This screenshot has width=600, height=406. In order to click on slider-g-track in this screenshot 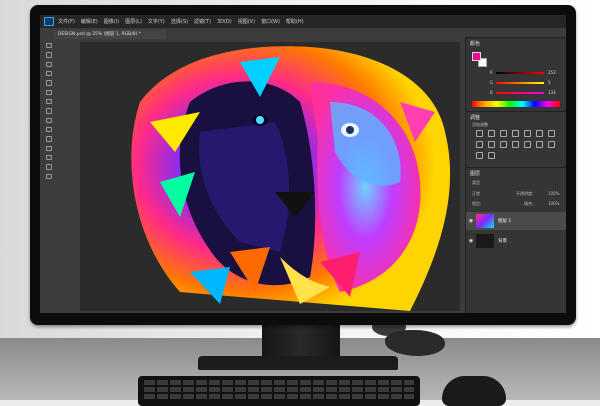, I will do `click(520, 82)`.